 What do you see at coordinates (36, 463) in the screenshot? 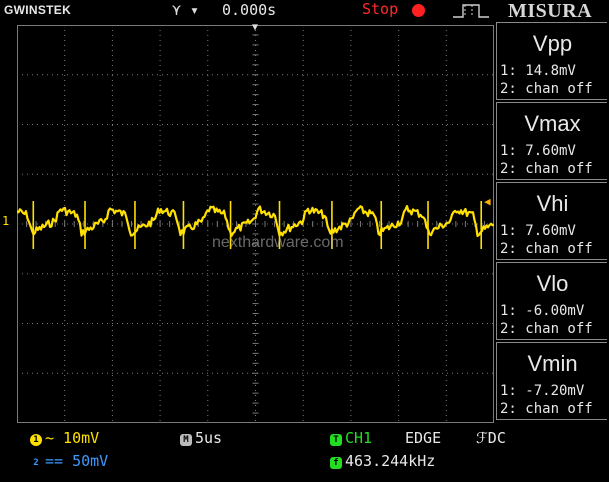
I see `ch2-badge-icon: 2` at bounding box center [36, 463].